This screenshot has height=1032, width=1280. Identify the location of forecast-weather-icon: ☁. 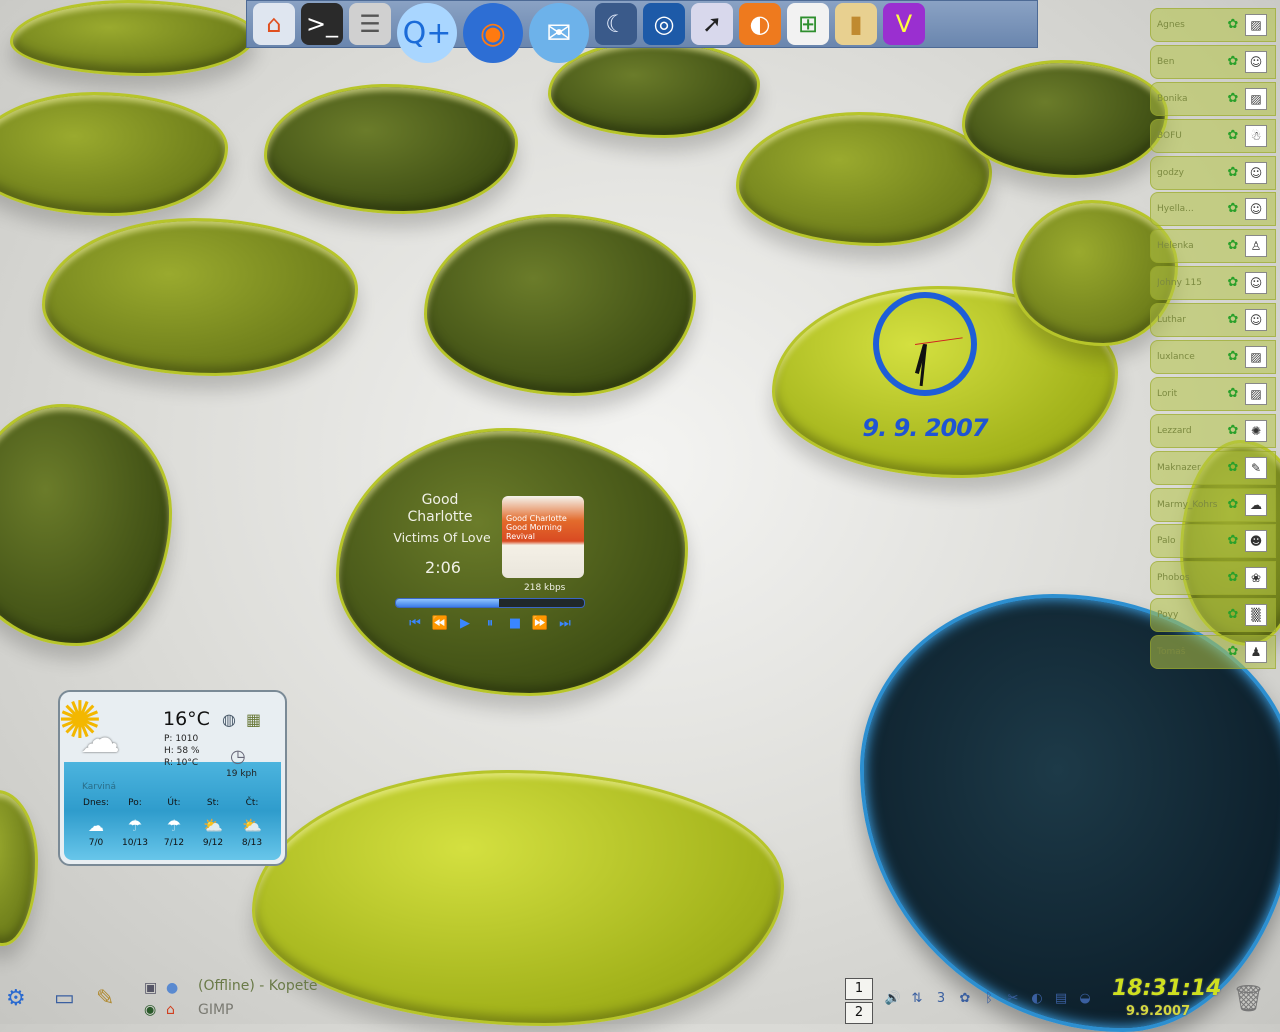
(96, 825).